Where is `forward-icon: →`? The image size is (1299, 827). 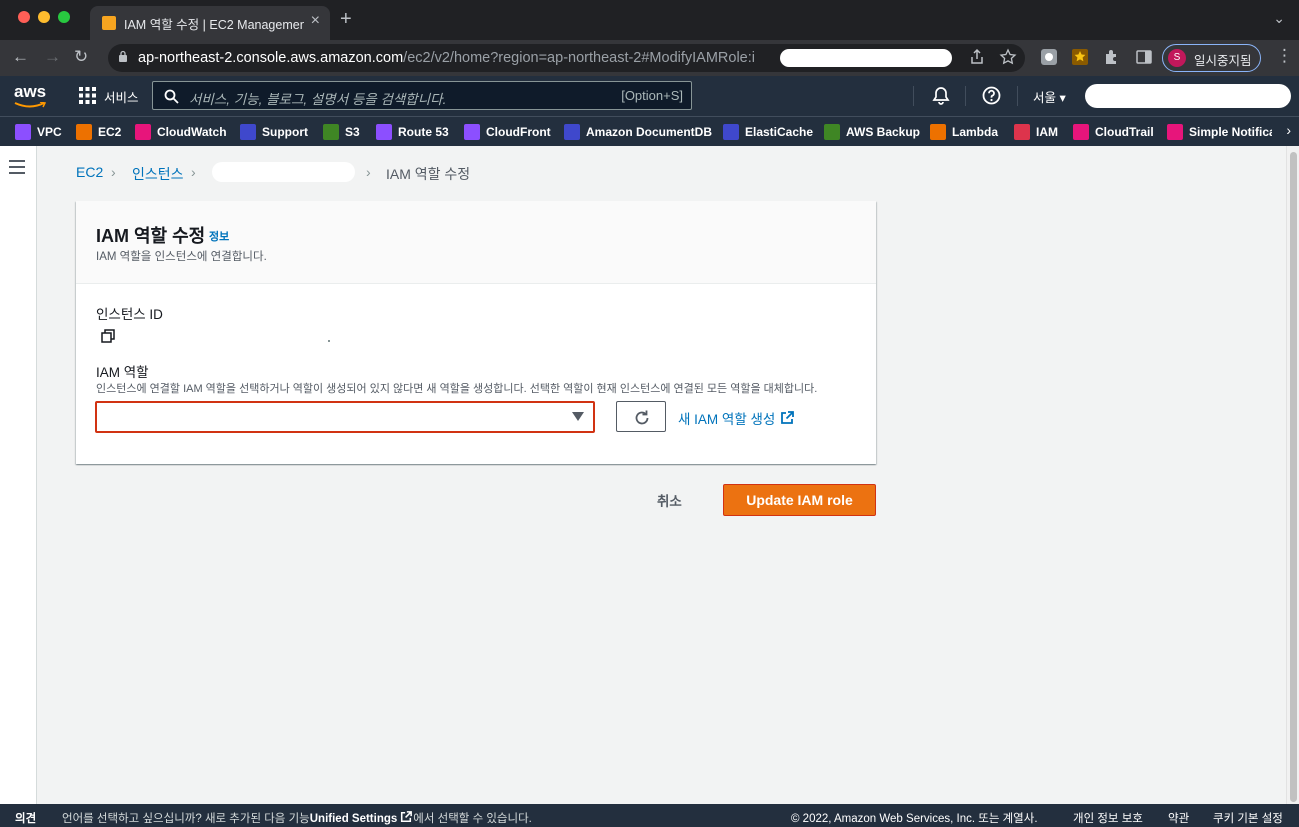 forward-icon: → is located at coordinates (52, 57).